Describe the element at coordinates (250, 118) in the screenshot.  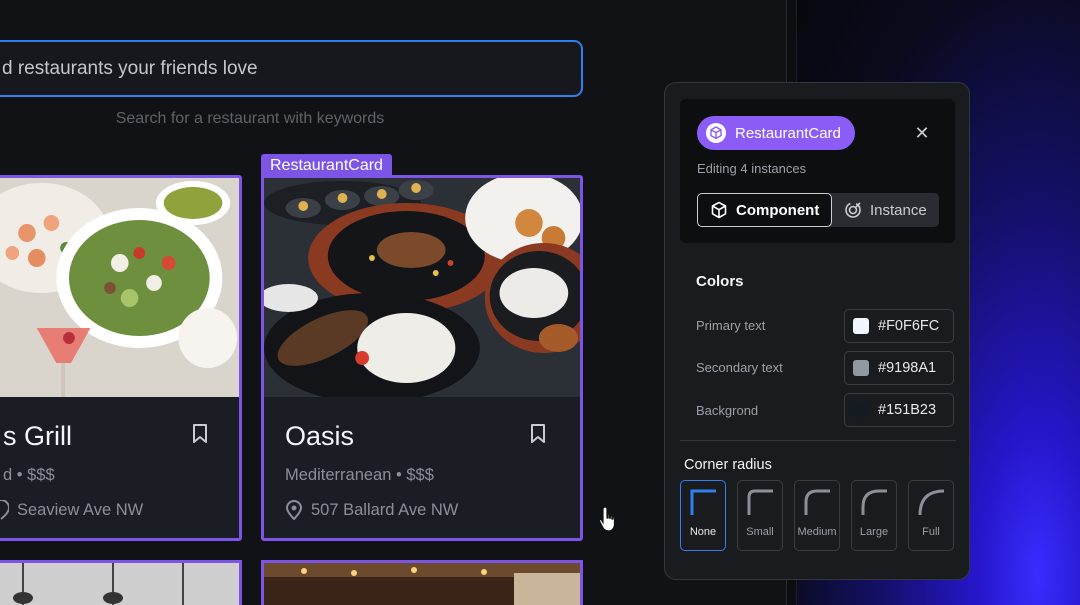
I see `search-hint: Search for a restaurant with keywords` at that location.